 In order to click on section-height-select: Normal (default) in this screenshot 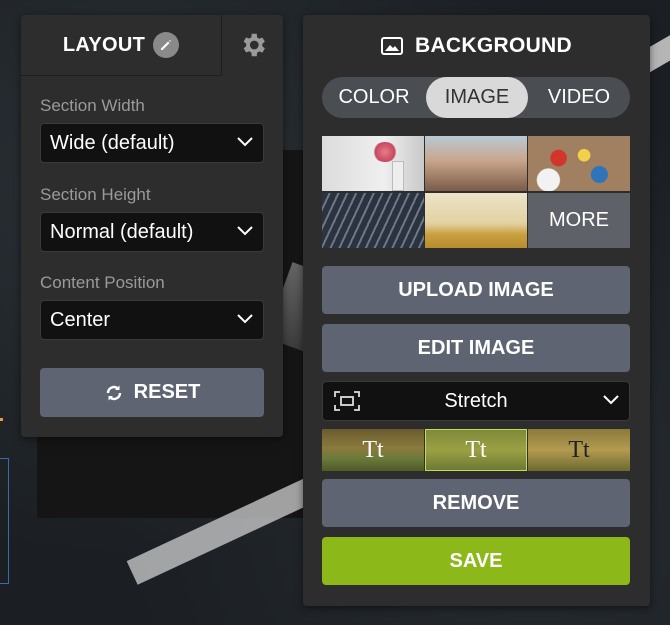, I will do `click(152, 232)`.